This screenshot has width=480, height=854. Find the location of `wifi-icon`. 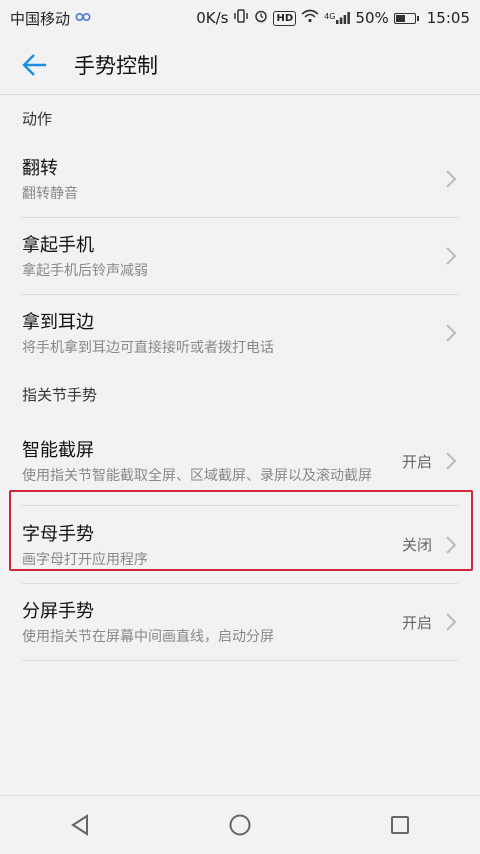

wifi-icon is located at coordinates (310, 18).